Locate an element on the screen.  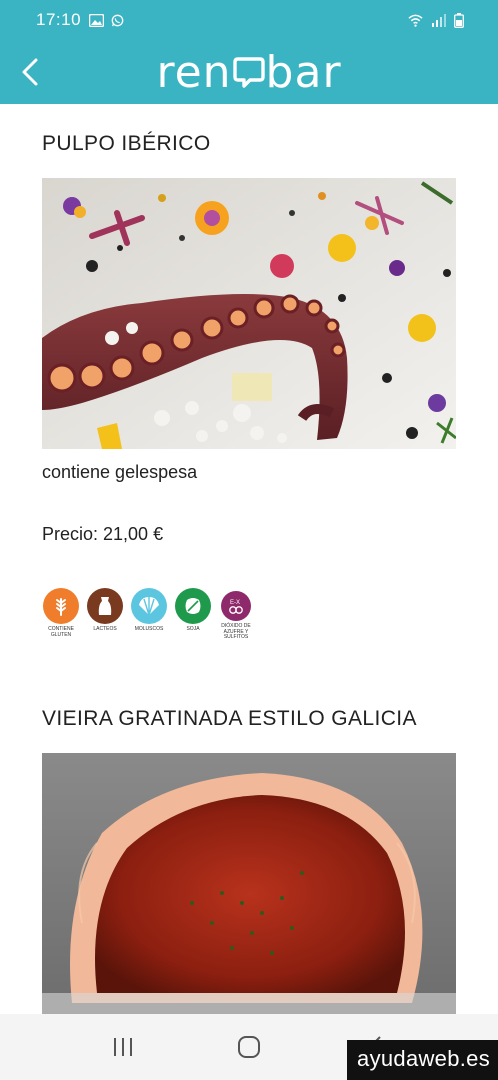
back-arrow-icon is located at coordinates (30, 72).